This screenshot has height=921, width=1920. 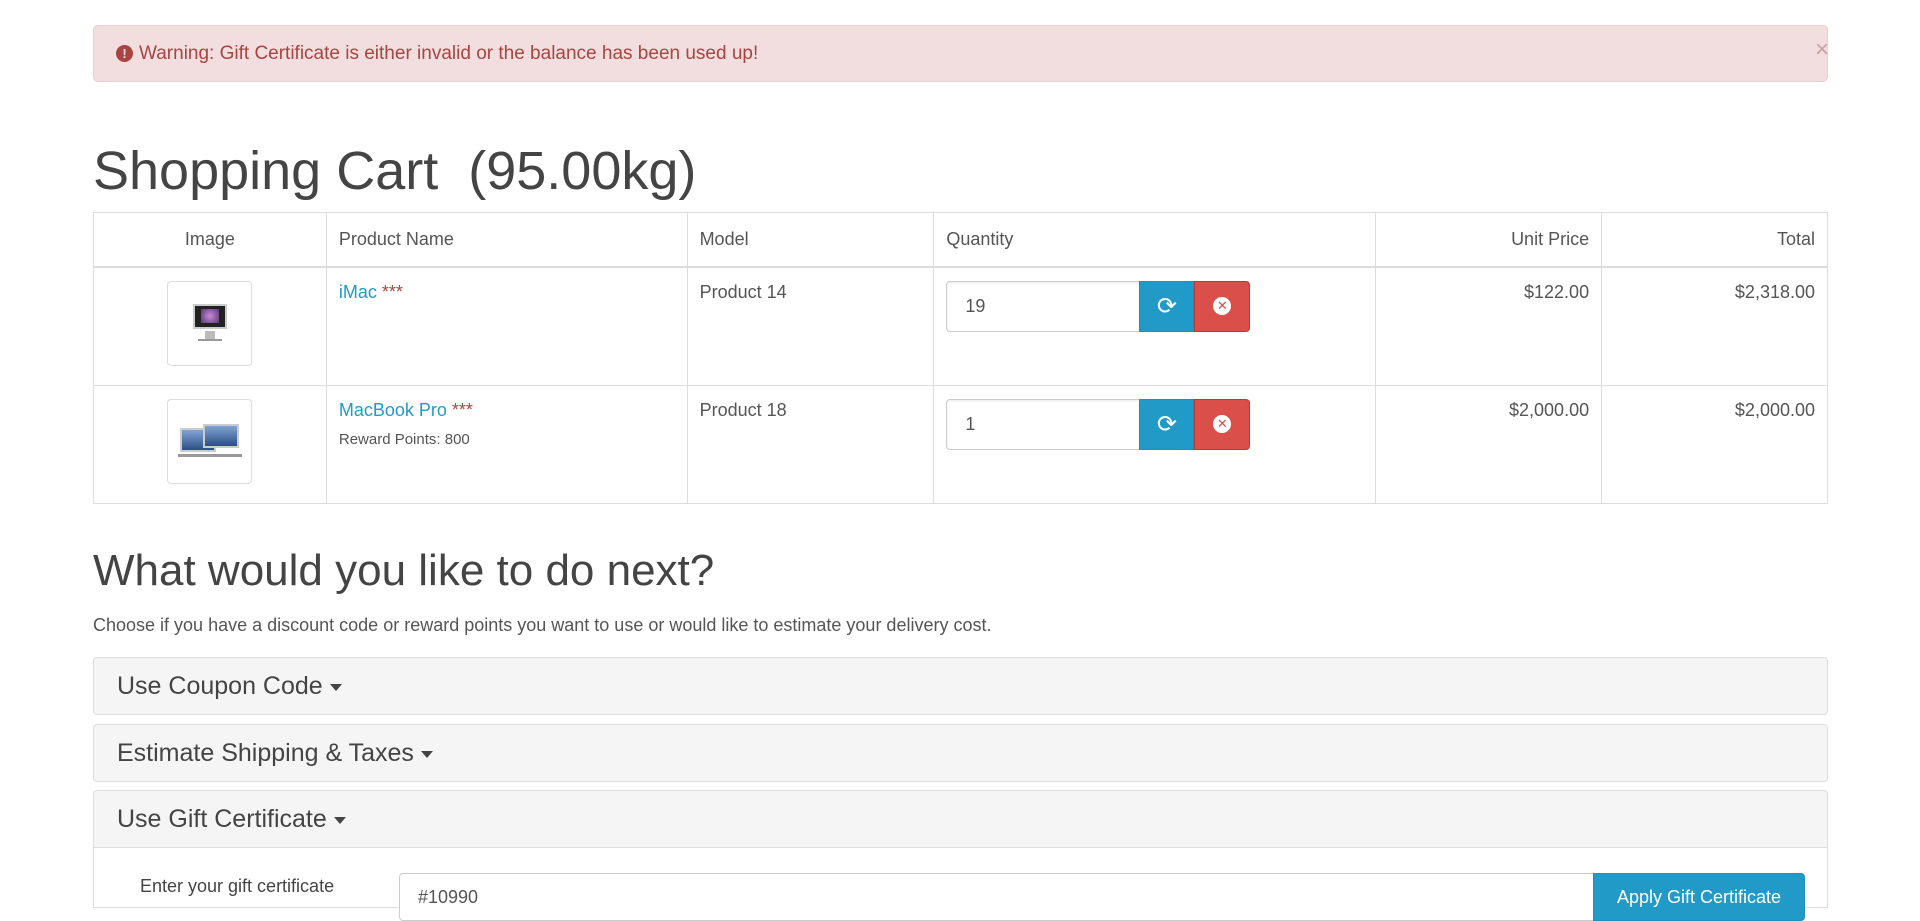 What do you see at coordinates (1489, 326) in the screenshot?
I see `unit-price-cell: $122.00` at bounding box center [1489, 326].